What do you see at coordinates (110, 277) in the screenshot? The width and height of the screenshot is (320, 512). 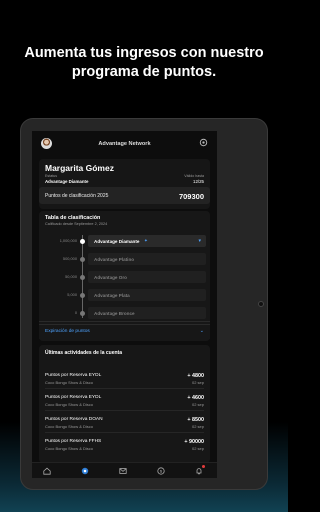 I see `tier-name: Advantage Oro` at bounding box center [110, 277].